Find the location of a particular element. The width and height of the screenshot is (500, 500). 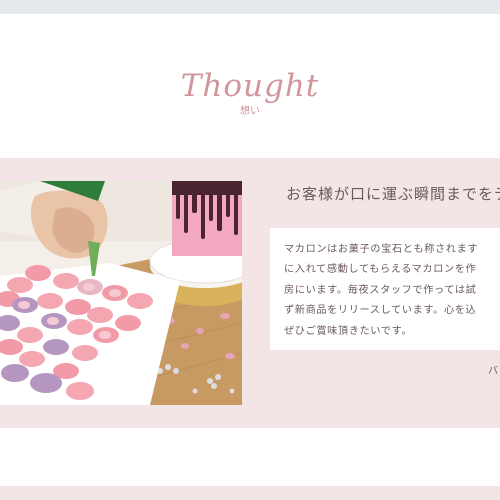

next-section-band is located at coordinates (250, 493).